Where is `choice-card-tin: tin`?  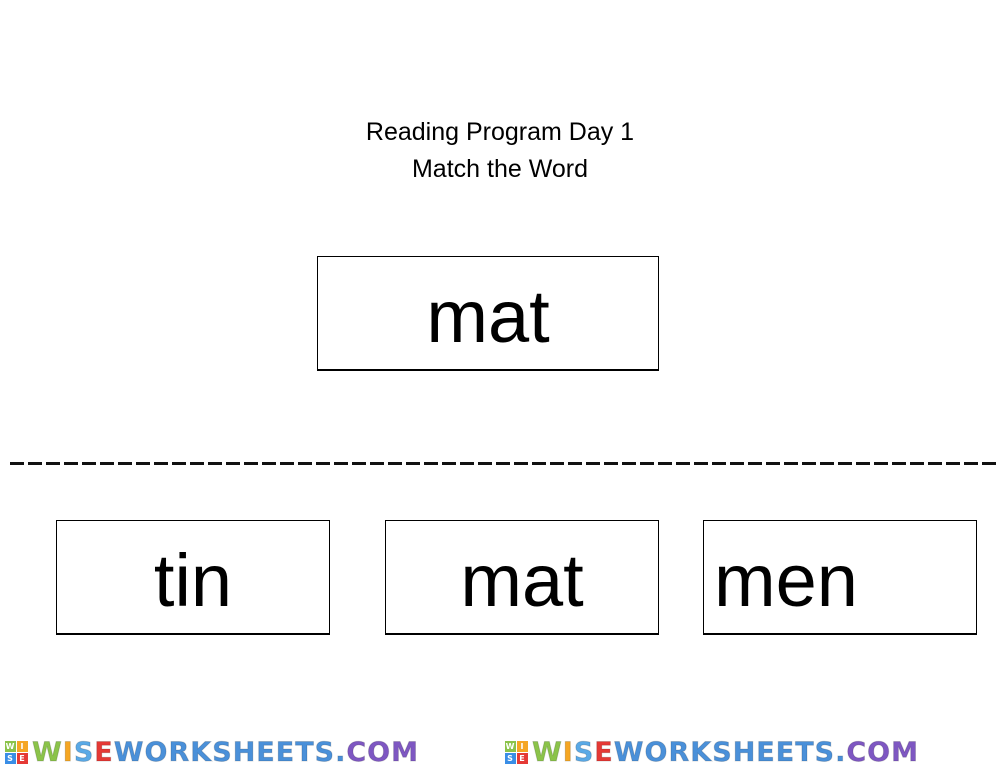 choice-card-tin: tin is located at coordinates (193, 577).